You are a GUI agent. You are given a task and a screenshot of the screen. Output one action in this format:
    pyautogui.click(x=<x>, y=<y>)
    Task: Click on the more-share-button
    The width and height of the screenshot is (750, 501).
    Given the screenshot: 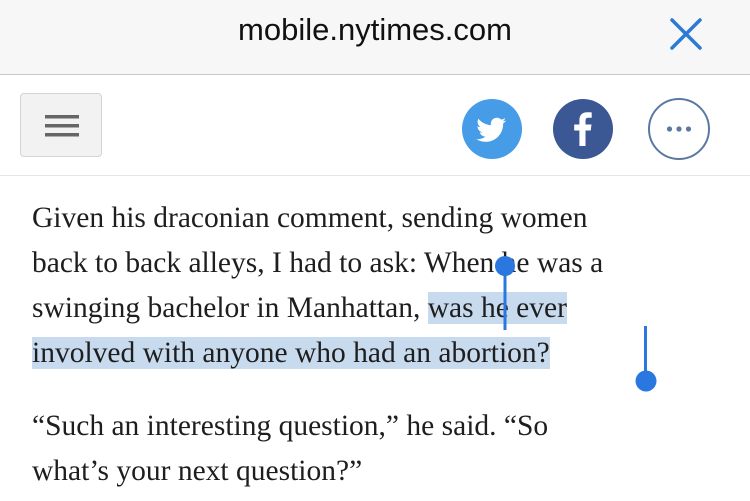 What is the action you would take?
    pyautogui.click(x=679, y=129)
    